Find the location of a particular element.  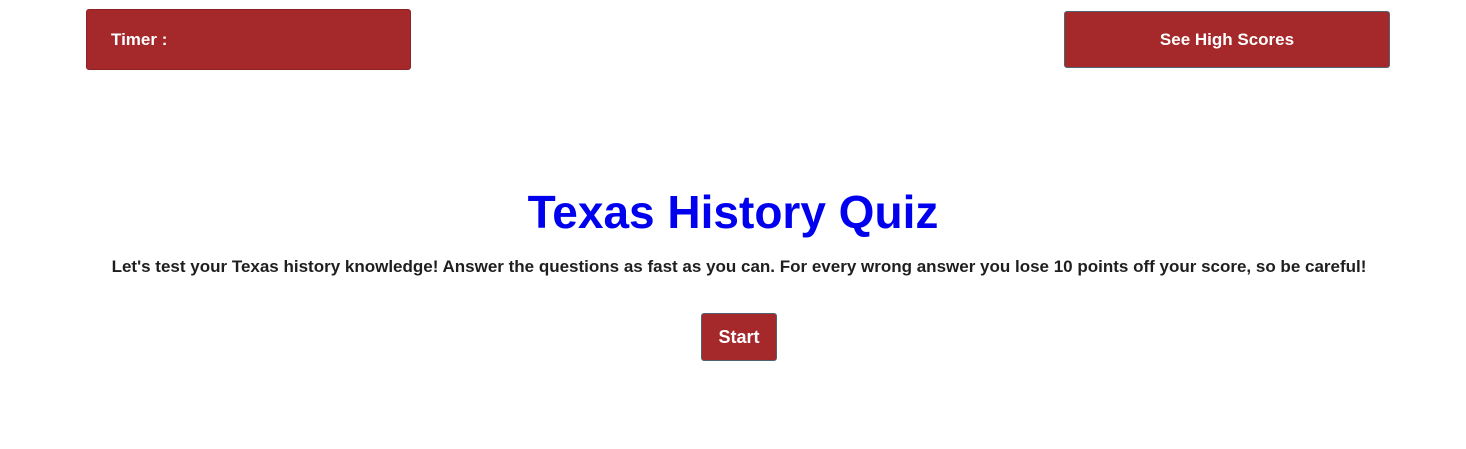

timer-display: Timer : is located at coordinates (248, 39).